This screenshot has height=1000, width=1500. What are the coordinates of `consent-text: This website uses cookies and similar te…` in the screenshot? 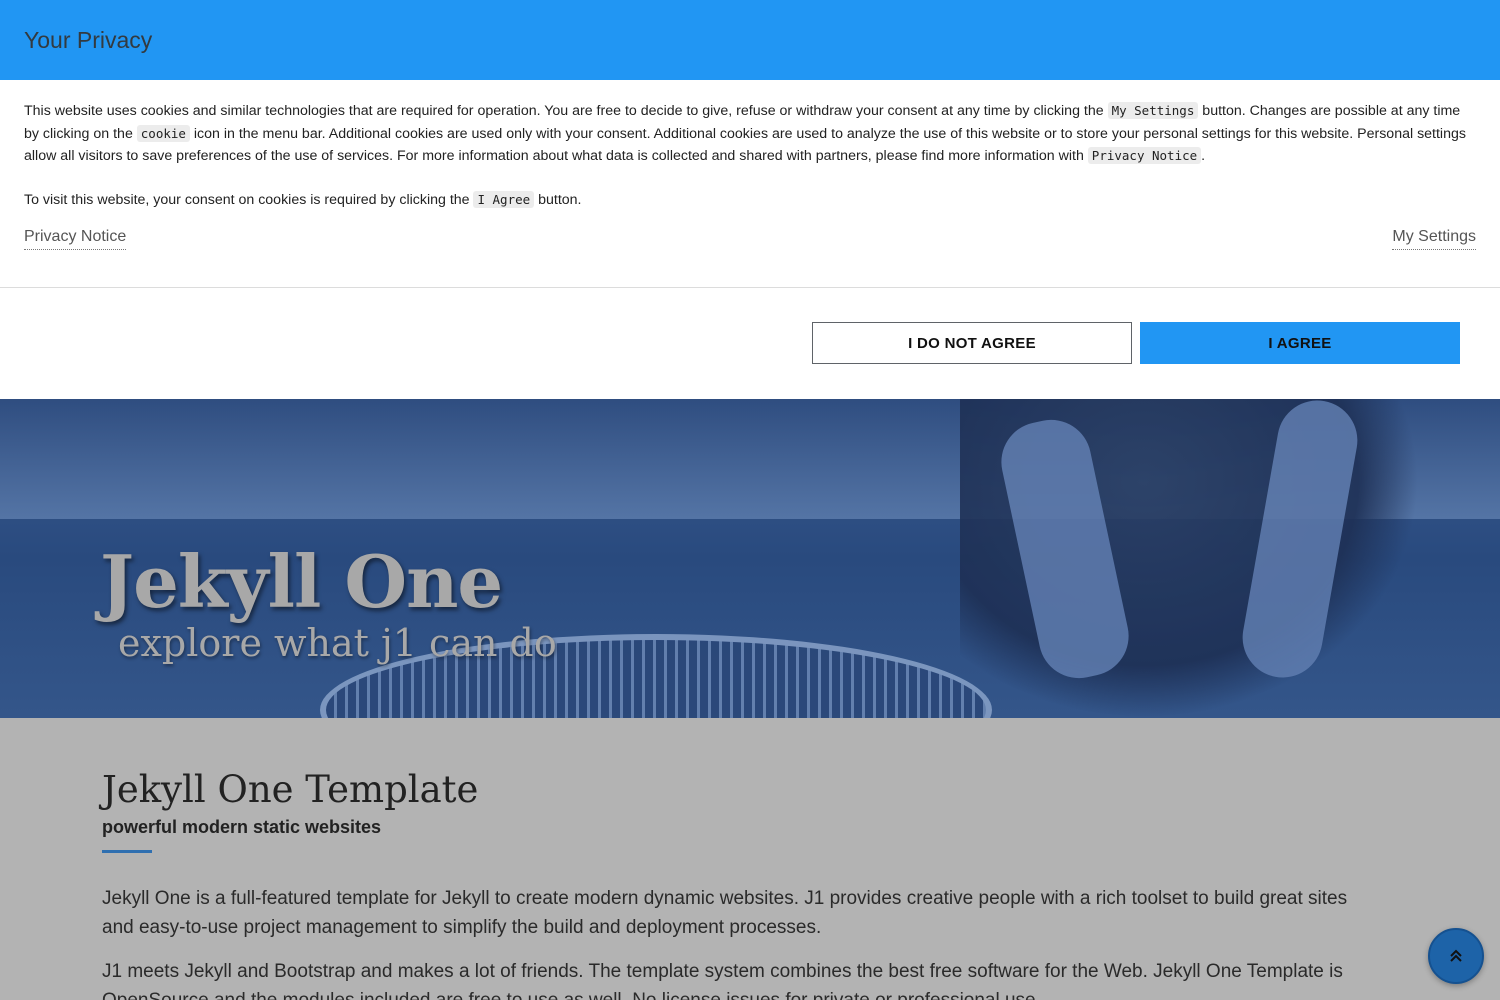 It's located at (566, 111).